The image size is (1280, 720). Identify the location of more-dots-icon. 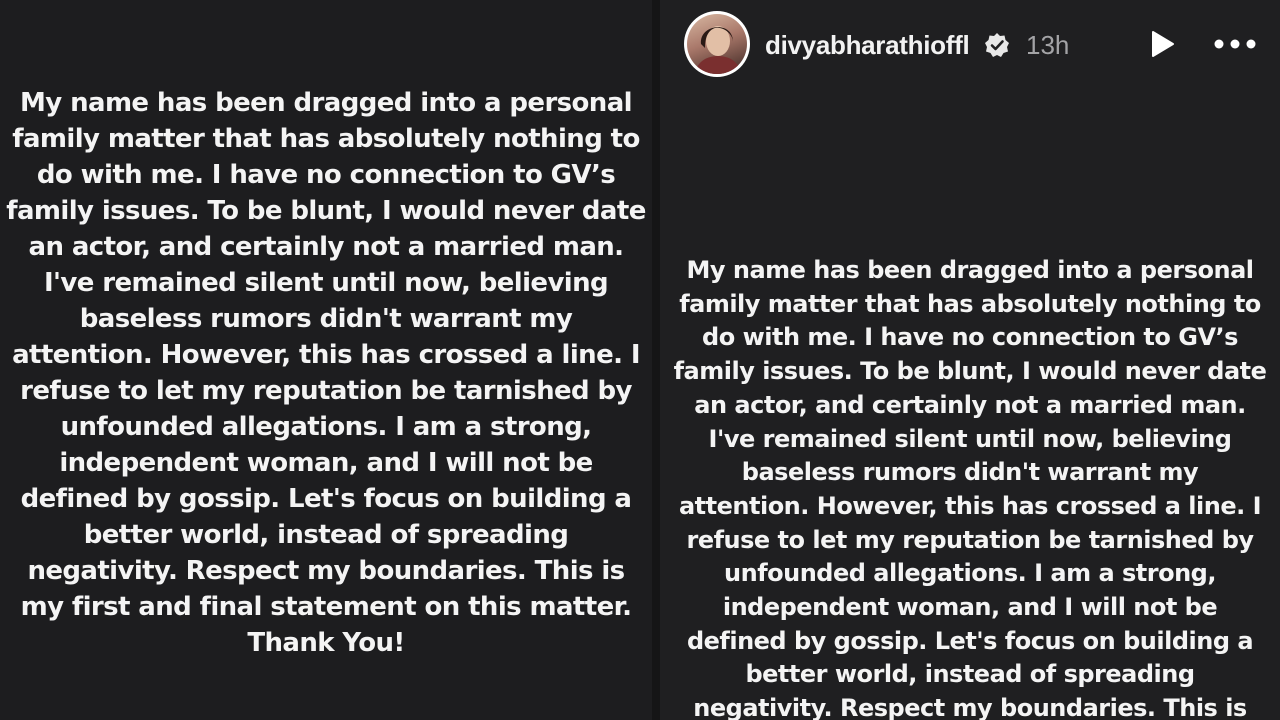
(1235, 44).